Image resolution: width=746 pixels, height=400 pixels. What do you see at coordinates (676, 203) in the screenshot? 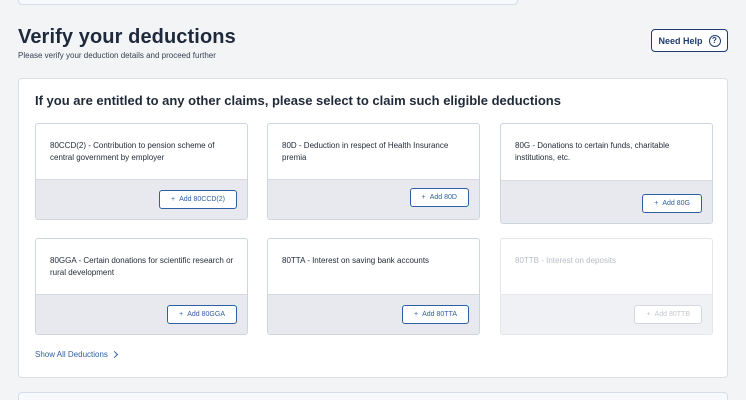
I see `add-button-label: Add 80G` at bounding box center [676, 203].